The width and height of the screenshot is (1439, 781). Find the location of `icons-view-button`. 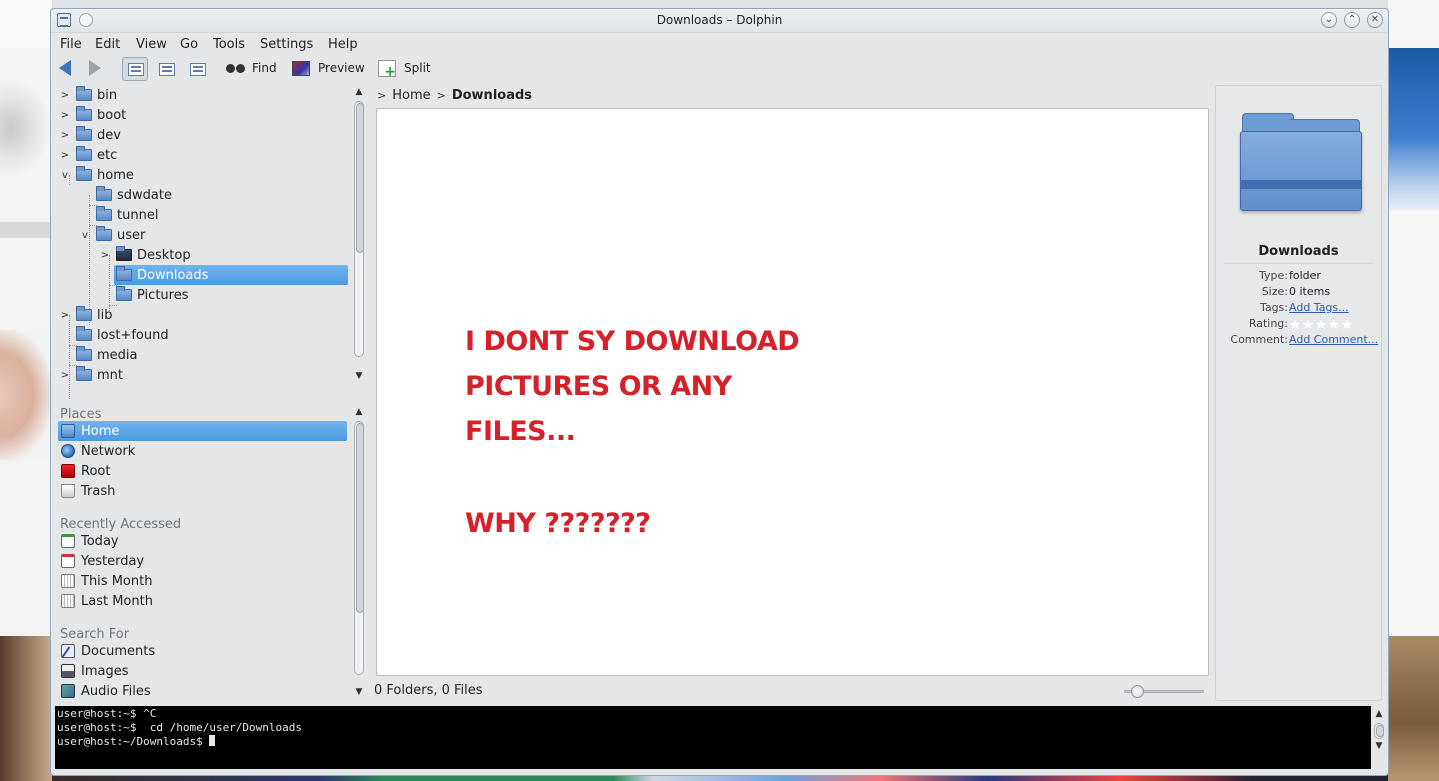

icons-view-button is located at coordinates (135, 69).